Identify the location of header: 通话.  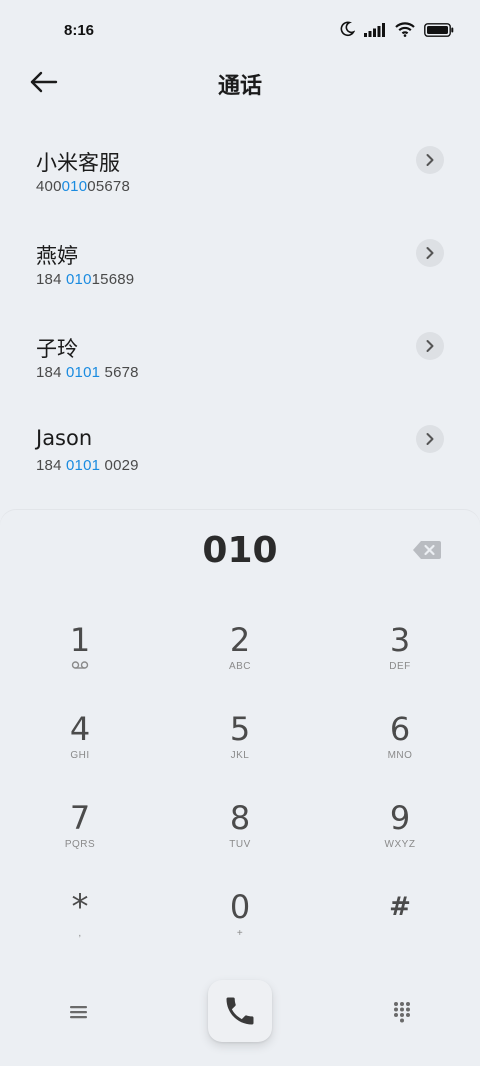
(240, 83).